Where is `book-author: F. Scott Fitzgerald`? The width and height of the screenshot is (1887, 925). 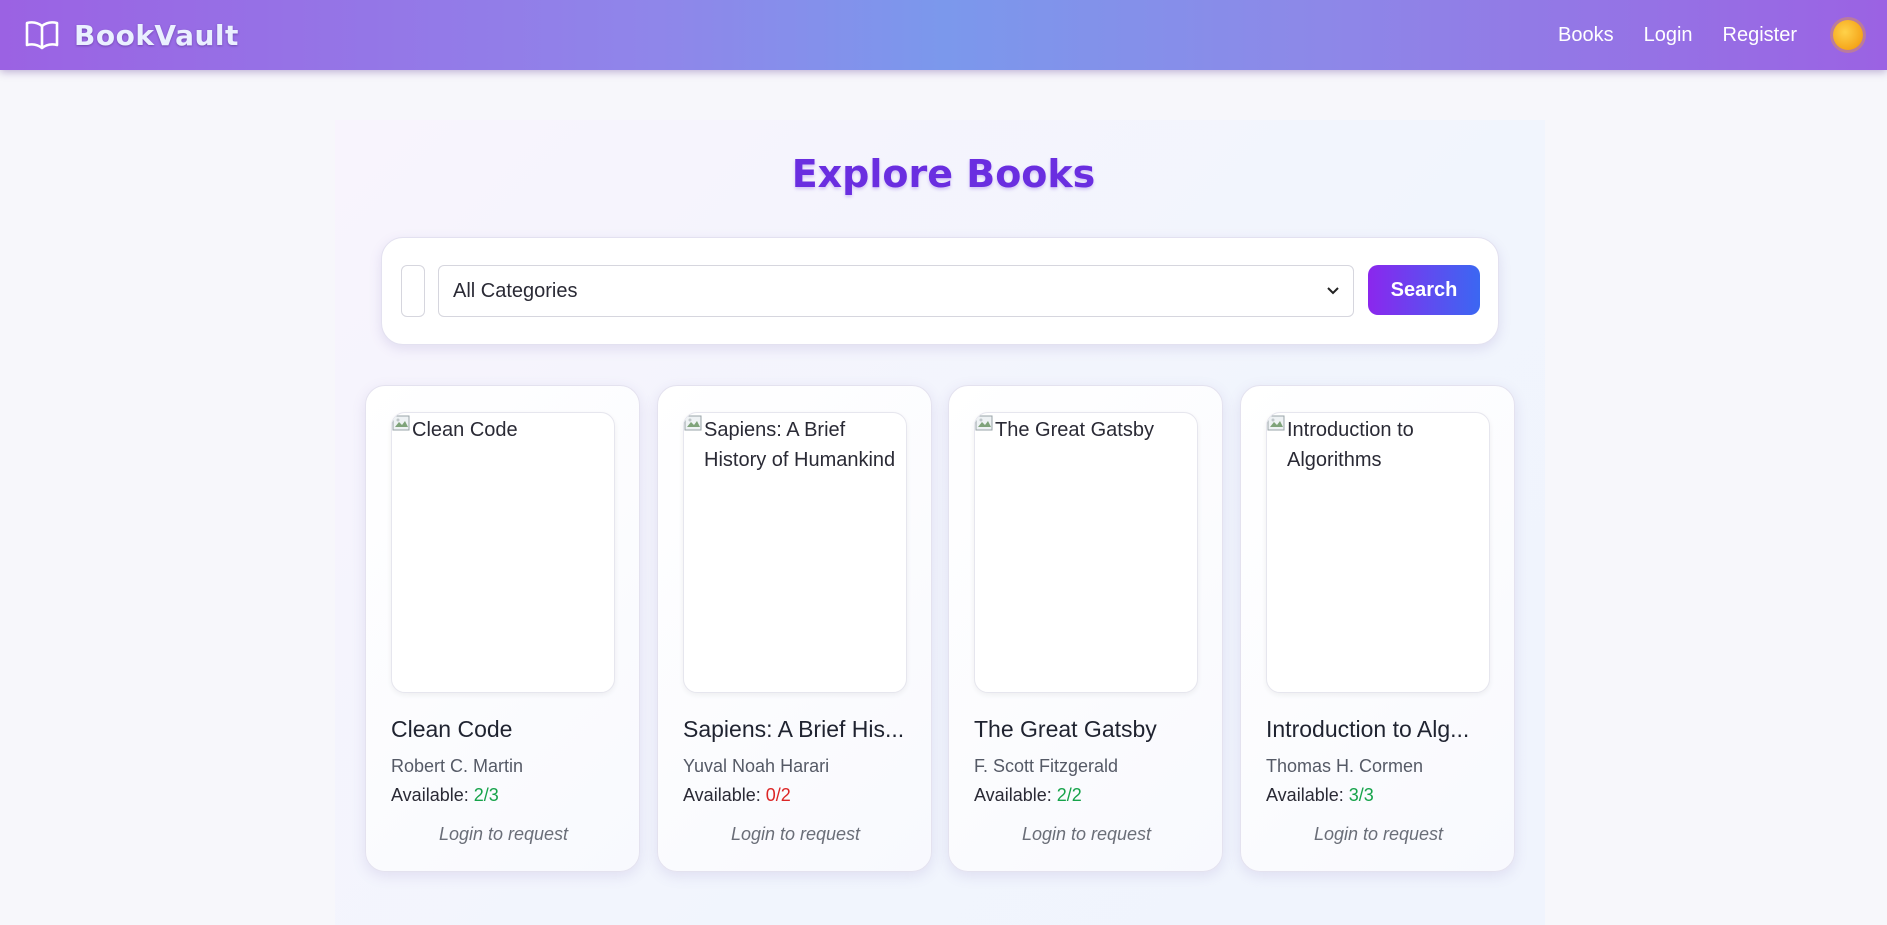 book-author: F. Scott Fitzgerald is located at coordinates (1046, 766).